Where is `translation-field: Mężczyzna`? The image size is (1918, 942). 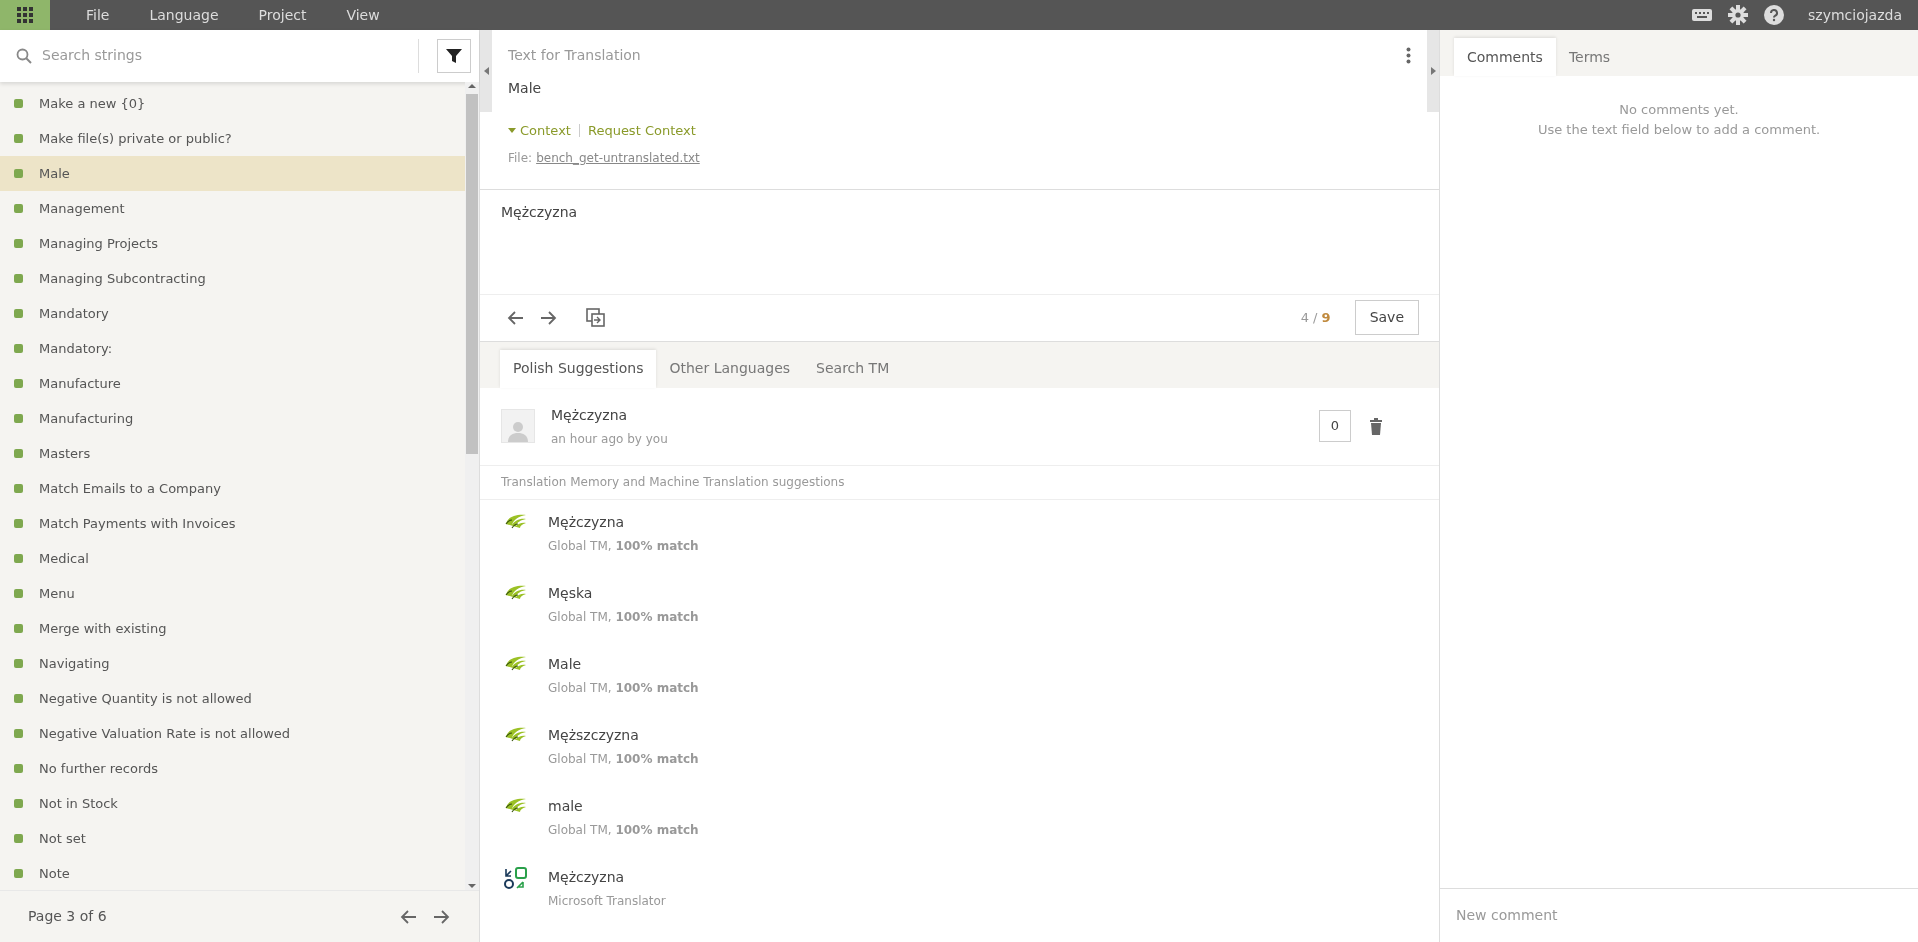
translation-field: Mężczyzna is located at coordinates (959, 241).